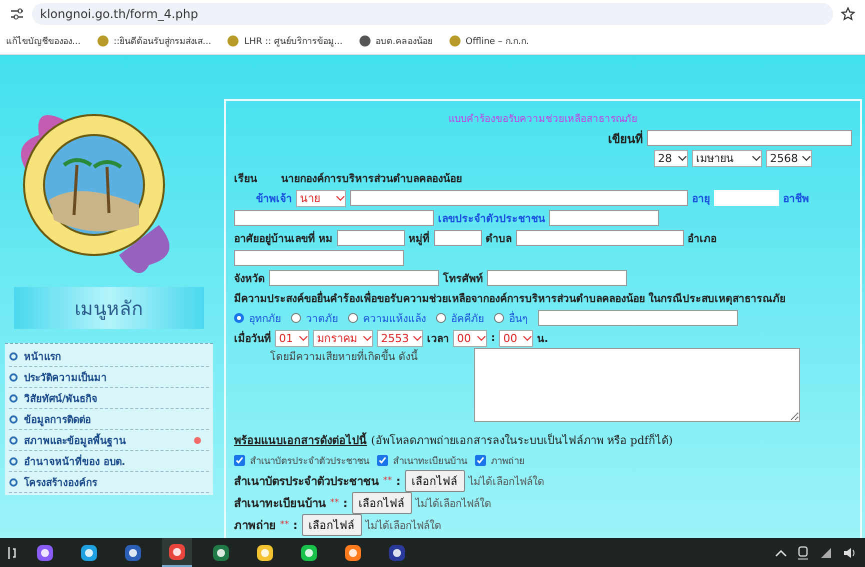 Image resolution: width=865 pixels, height=567 pixels. Describe the element at coordinates (17, 14) in the screenshot. I see `site-settings-icon` at that location.